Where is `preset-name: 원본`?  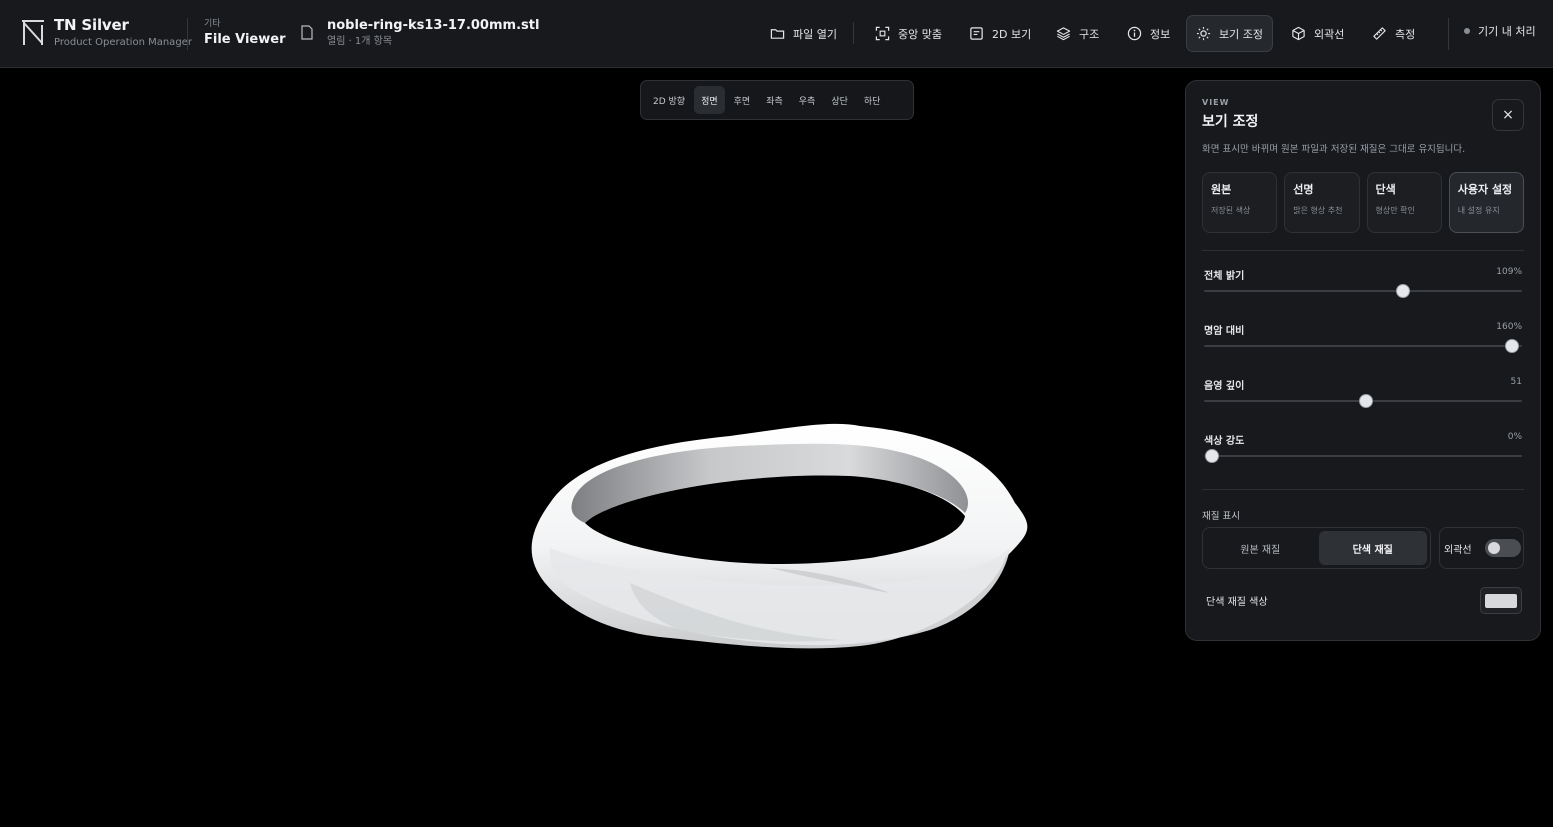 preset-name: 원본 is located at coordinates (1221, 189).